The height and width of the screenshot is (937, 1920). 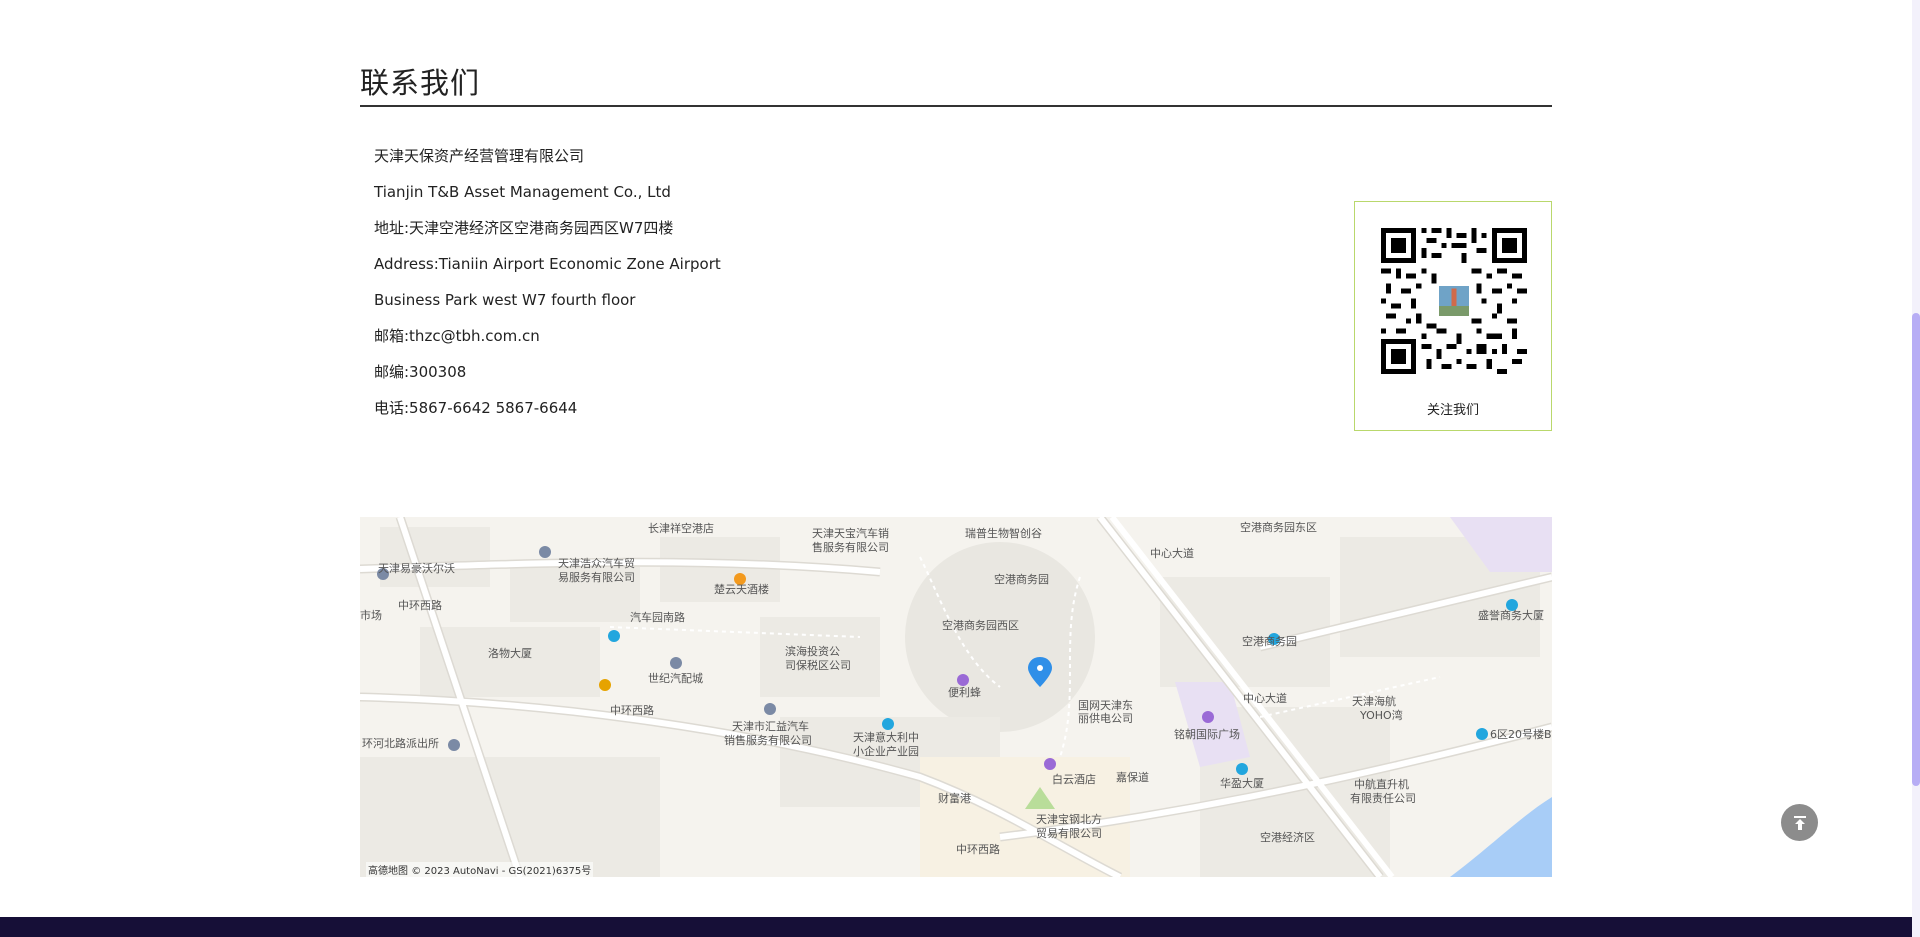 I want to click on map-place-label: 洛物大厦, so click(x=510, y=653).